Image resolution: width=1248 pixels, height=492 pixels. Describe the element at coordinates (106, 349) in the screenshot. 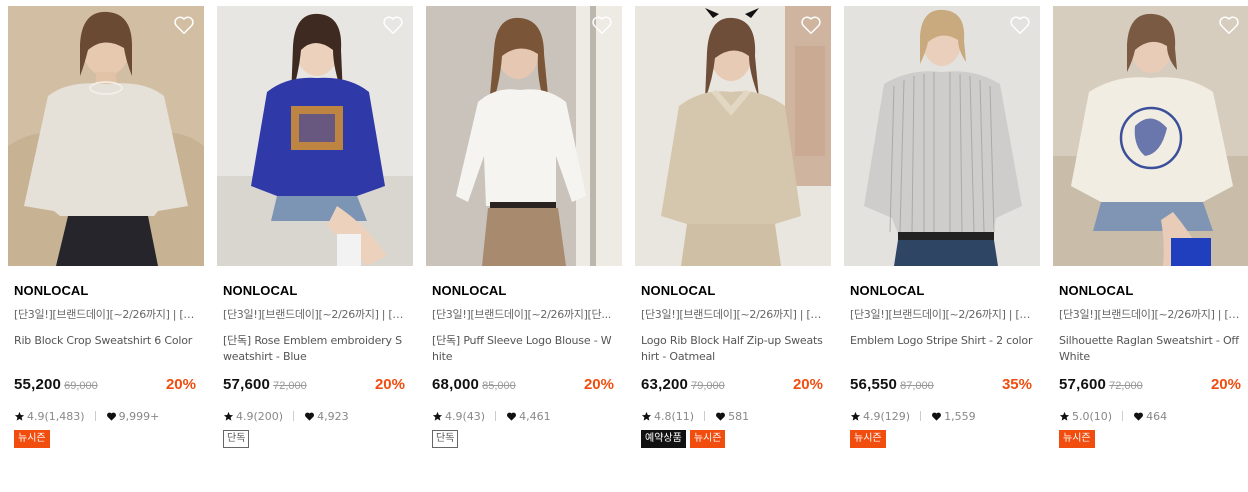

I see `product-title: Rib Block Crop Sweatshirt 6 Color` at that location.